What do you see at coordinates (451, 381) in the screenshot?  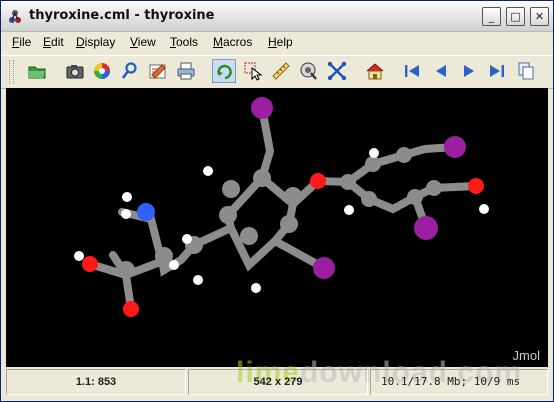 I see `status-speed: 10.1/17.8 Mb; 10/9 ms` at bounding box center [451, 381].